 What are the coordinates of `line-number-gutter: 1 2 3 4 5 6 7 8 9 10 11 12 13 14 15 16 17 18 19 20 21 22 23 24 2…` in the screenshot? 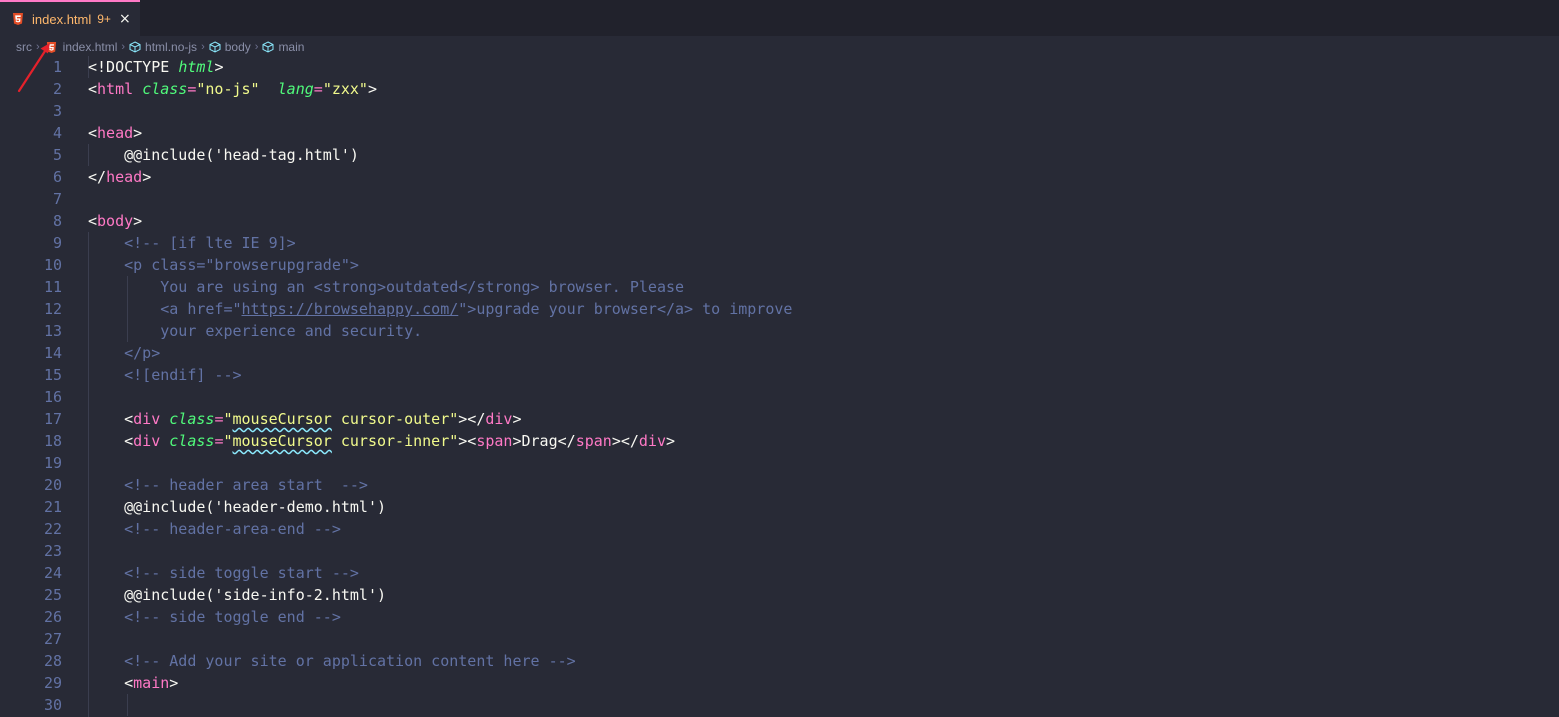 It's located at (36, 386).